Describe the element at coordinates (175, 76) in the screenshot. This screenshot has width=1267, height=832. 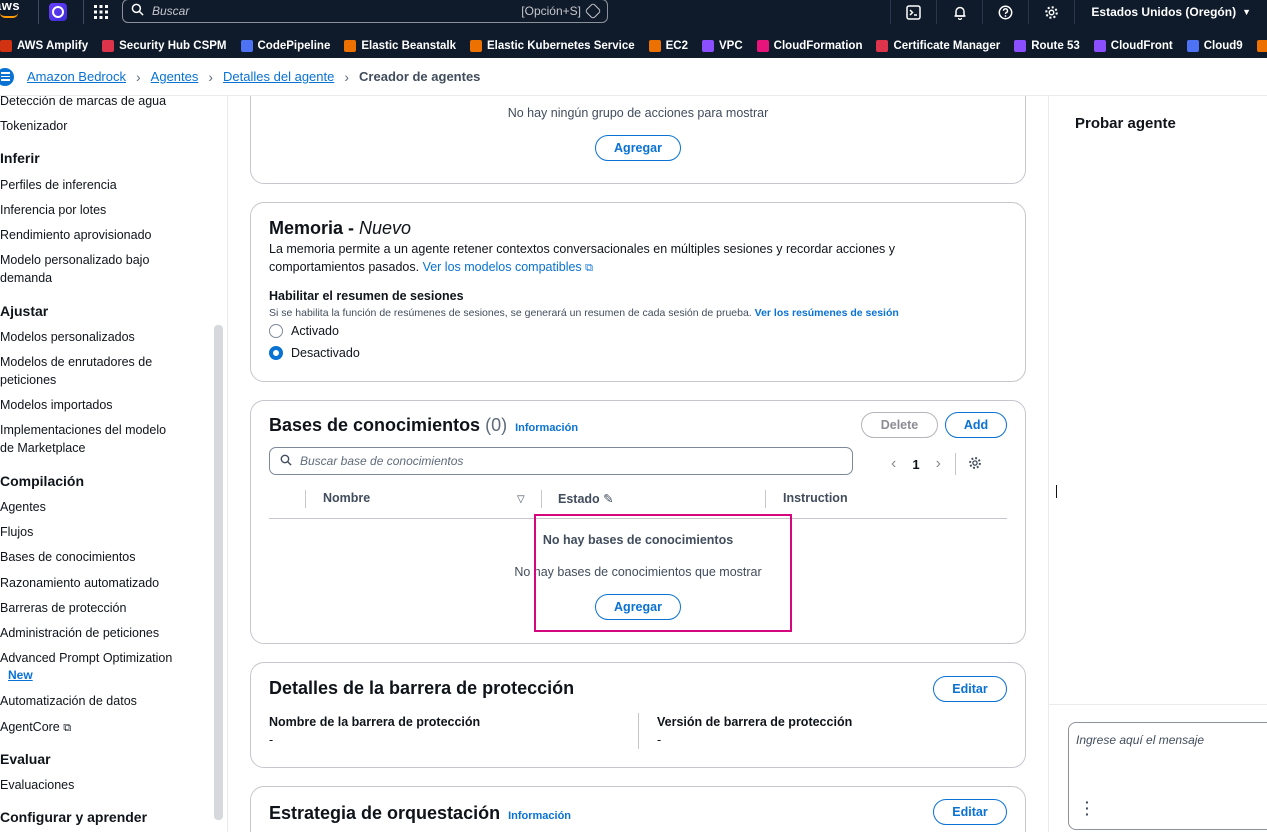
I see `breadcrumb-agentes: Agentes` at that location.